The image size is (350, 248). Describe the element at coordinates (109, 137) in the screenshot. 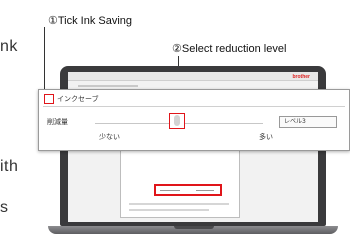

I see `slider-low-label: 少ない` at that location.